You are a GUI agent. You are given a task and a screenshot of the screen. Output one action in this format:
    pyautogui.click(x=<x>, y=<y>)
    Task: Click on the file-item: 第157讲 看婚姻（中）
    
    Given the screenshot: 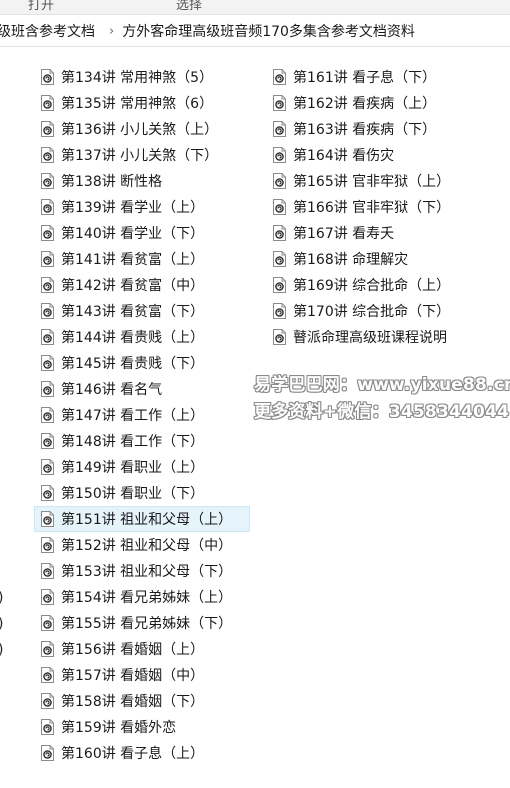 What is the action you would take?
    pyautogui.click(x=142, y=675)
    